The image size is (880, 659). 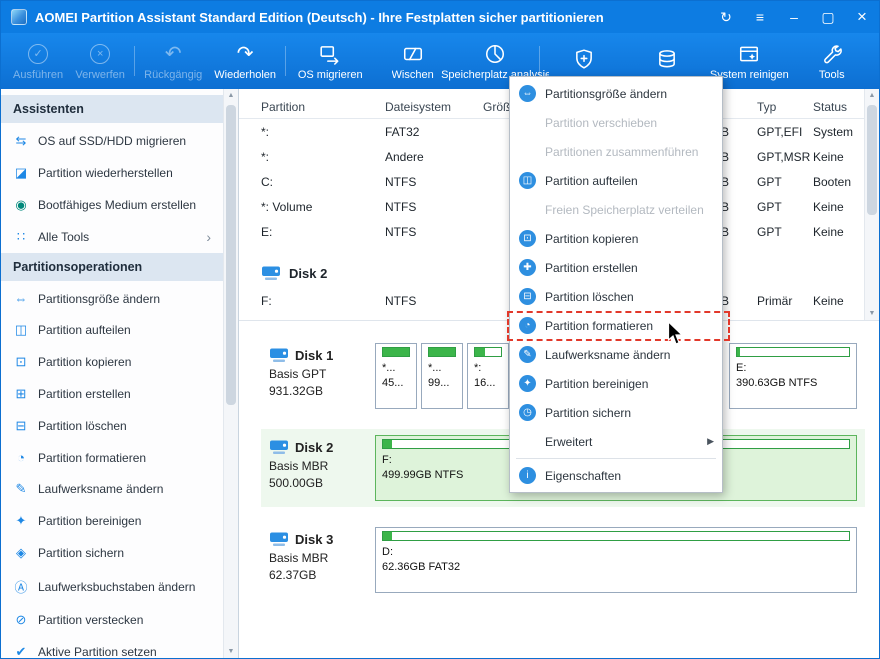 What do you see at coordinates (296, 391) in the screenshot?
I see `disk-size: 931.32GB` at bounding box center [296, 391].